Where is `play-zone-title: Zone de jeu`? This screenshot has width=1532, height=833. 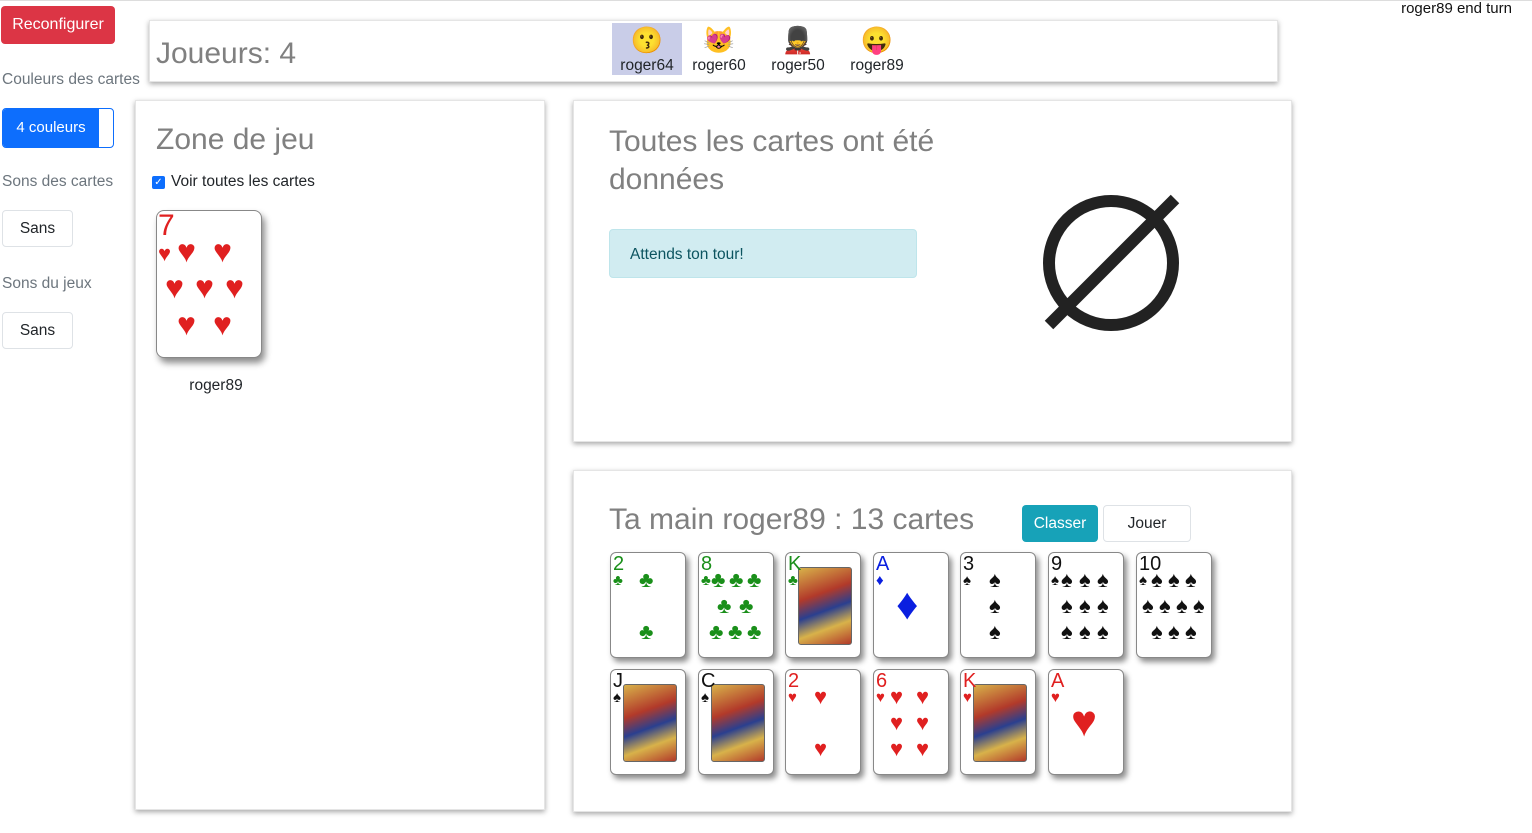
play-zone-title: Zone de jeu is located at coordinates (235, 139).